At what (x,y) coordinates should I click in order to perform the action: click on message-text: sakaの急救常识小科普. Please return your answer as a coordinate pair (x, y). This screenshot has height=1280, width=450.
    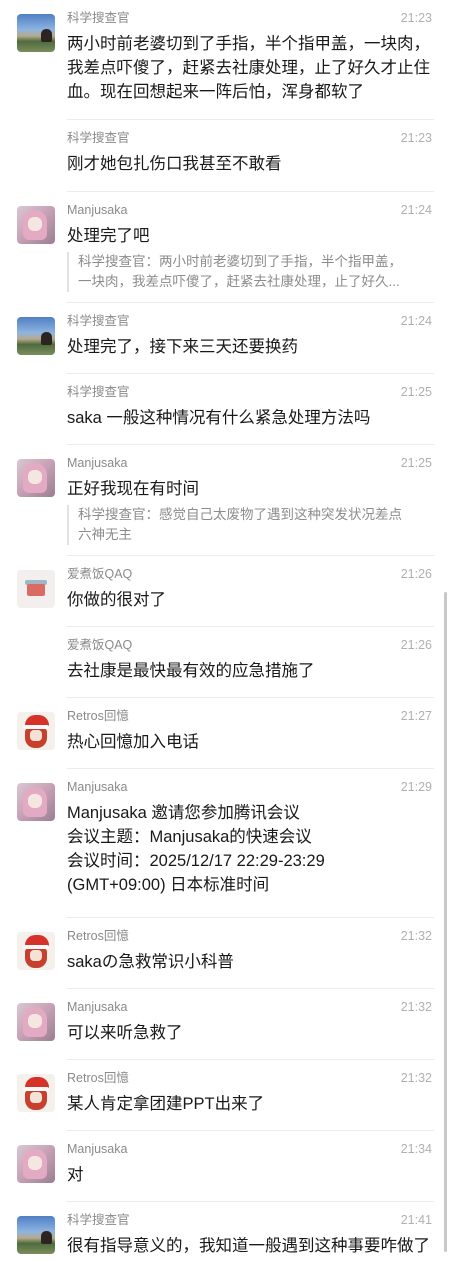
    Looking at the image, I should click on (250, 962).